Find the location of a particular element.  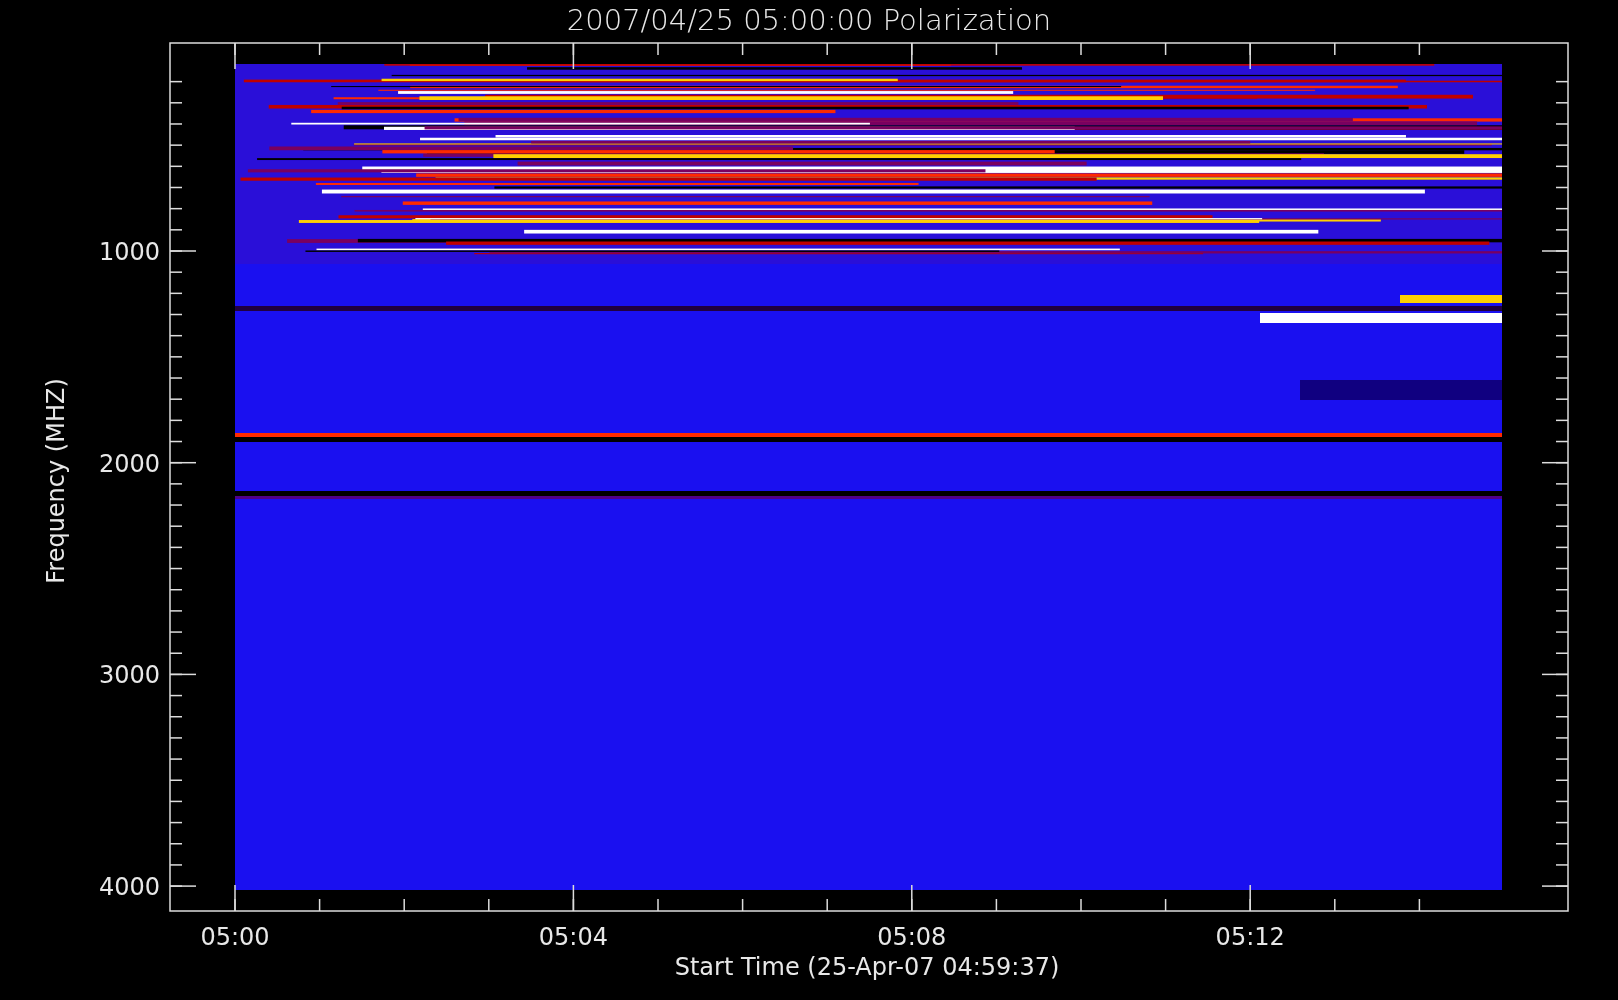

y-axis-label: Frequency (MHZ) is located at coordinates (56, 481).